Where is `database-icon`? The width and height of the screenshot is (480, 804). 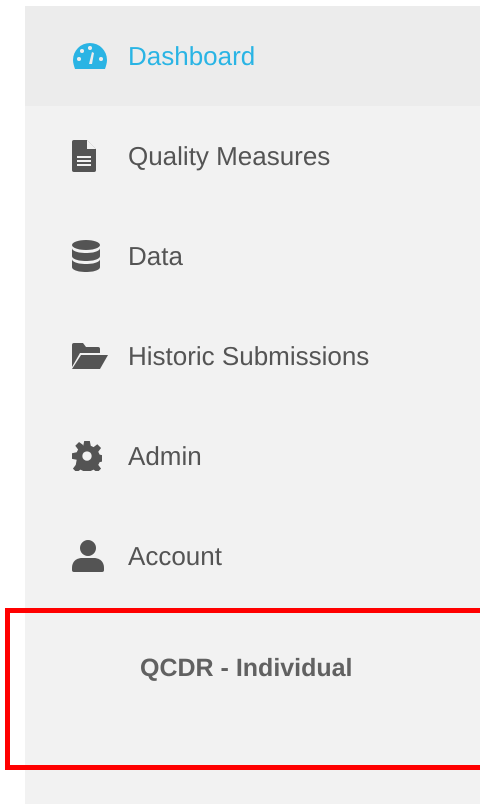 database-icon is located at coordinates (86, 256).